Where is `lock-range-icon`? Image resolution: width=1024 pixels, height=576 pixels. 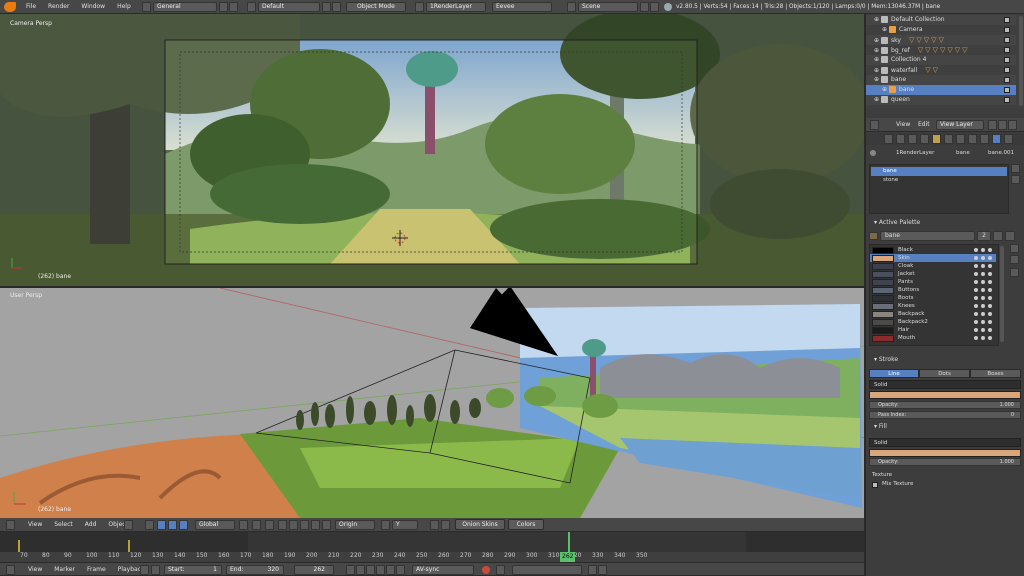 lock-range-icon is located at coordinates (155, 570).